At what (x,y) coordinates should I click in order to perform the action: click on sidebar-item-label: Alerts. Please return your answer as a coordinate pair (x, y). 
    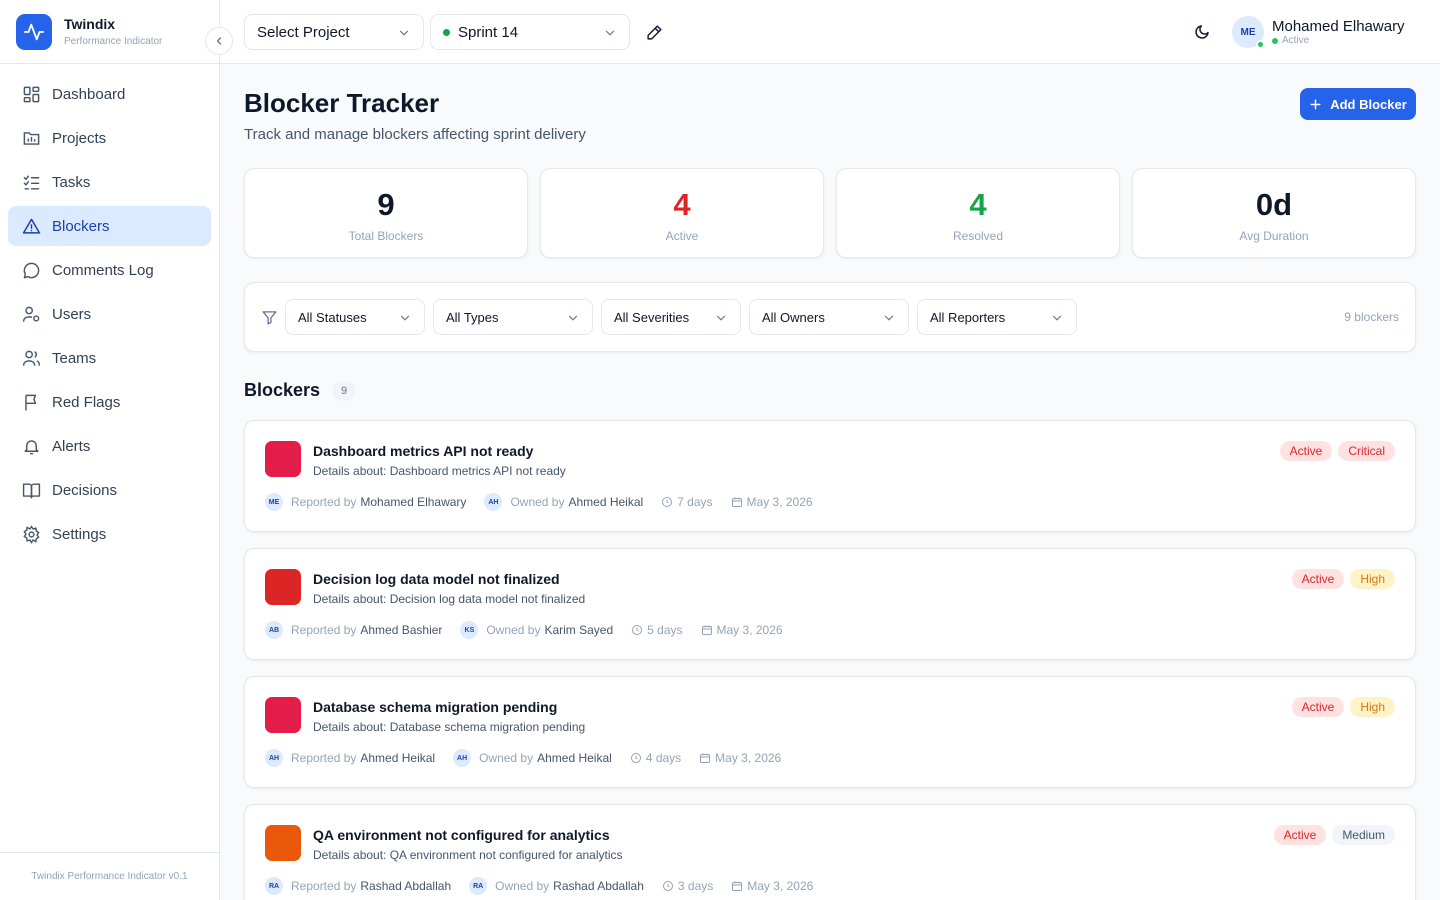
    Looking at the image, I should click on (71, 446).